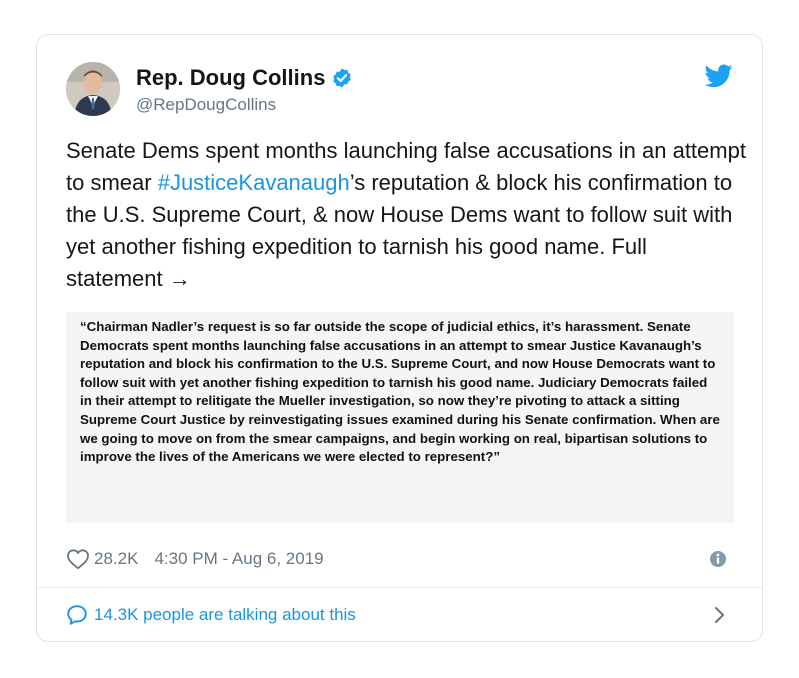 The image size is (799, 678). I want to click on info-icon, so click(718, 559).